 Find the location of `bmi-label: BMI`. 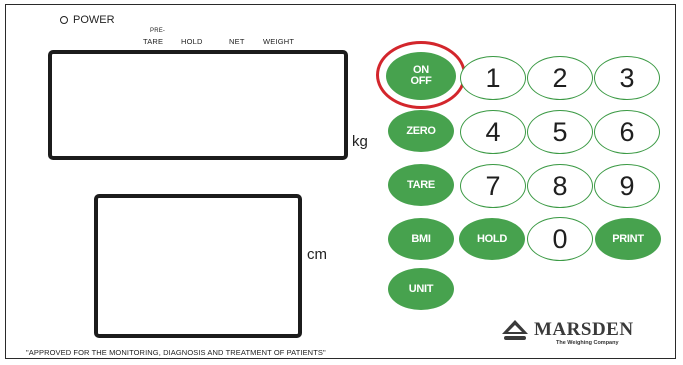

bmi-label: BMI is located at coordinates (421, 238).